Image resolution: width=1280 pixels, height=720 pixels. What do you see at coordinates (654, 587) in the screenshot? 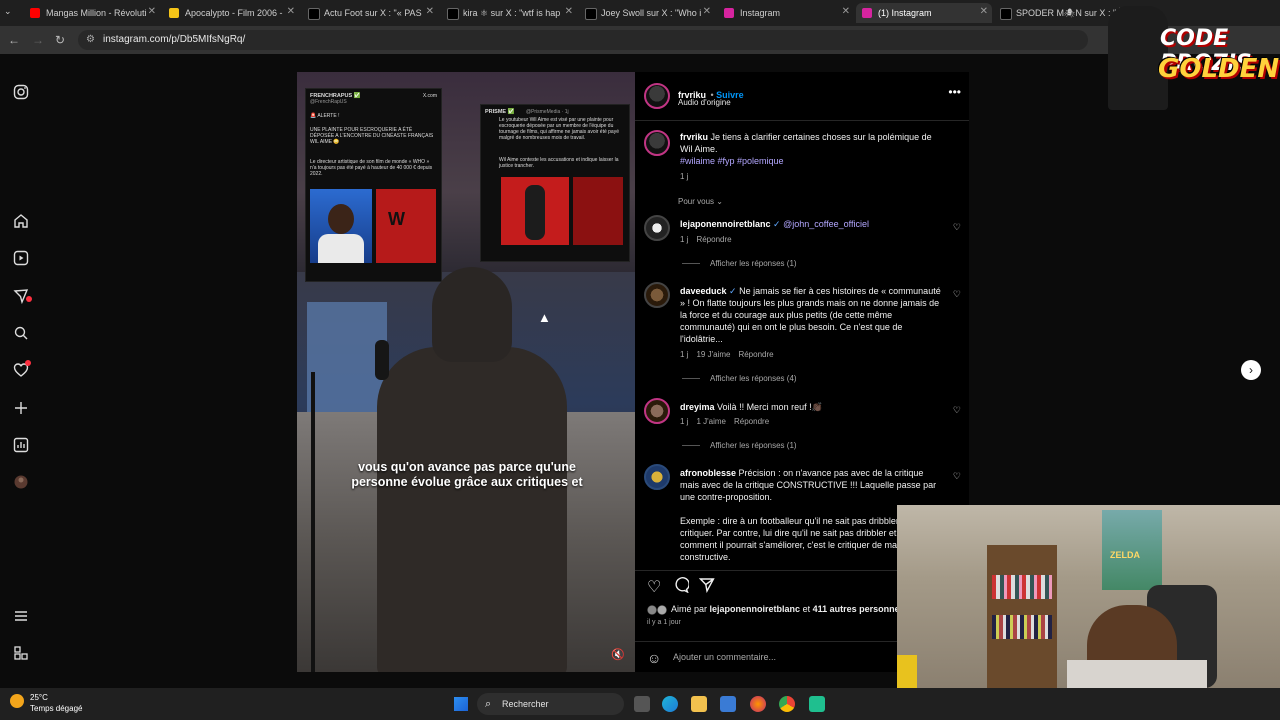
I see `like-icon: ♡` at bounding box center [654, 587].